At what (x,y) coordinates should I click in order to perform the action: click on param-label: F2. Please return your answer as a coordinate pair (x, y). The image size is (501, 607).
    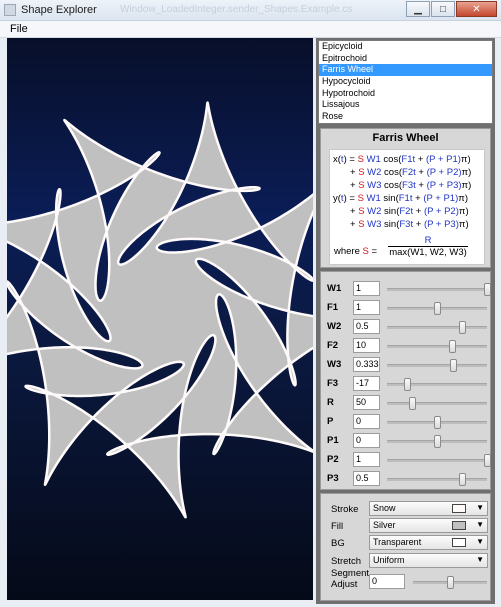
    Looking at the image, I should click on (333, 345).